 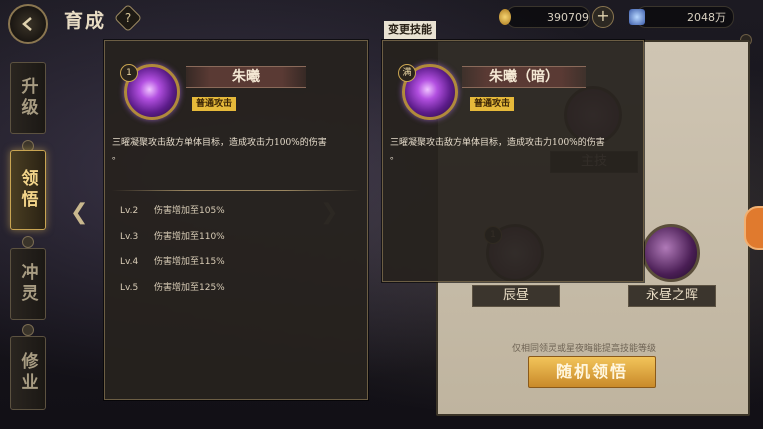 I want to click on tab-upgrade: 升级, so click(x=28, y=98).